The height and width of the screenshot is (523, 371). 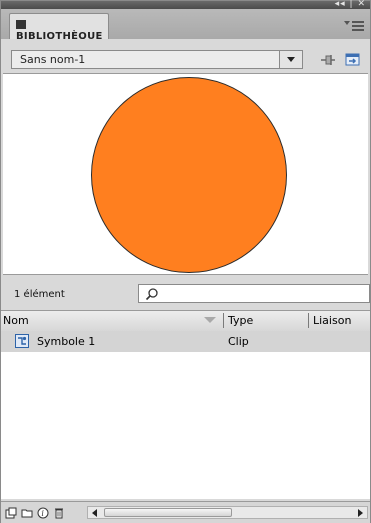 What do you see at coordinates (151, 294) in the screenshot?
I see `search-icon` at bounding box center [151, 294].